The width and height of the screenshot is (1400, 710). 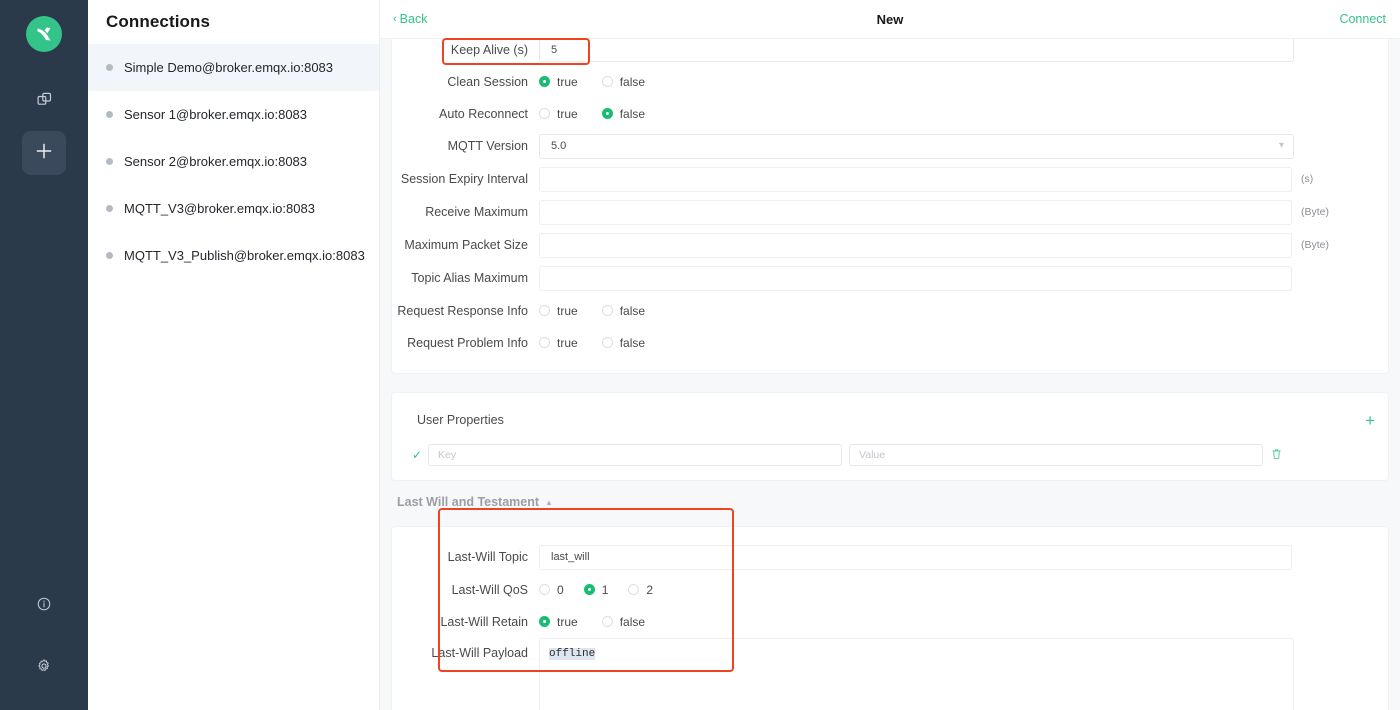 I want to click on session-expiry-input, so click(x=915, y=179).